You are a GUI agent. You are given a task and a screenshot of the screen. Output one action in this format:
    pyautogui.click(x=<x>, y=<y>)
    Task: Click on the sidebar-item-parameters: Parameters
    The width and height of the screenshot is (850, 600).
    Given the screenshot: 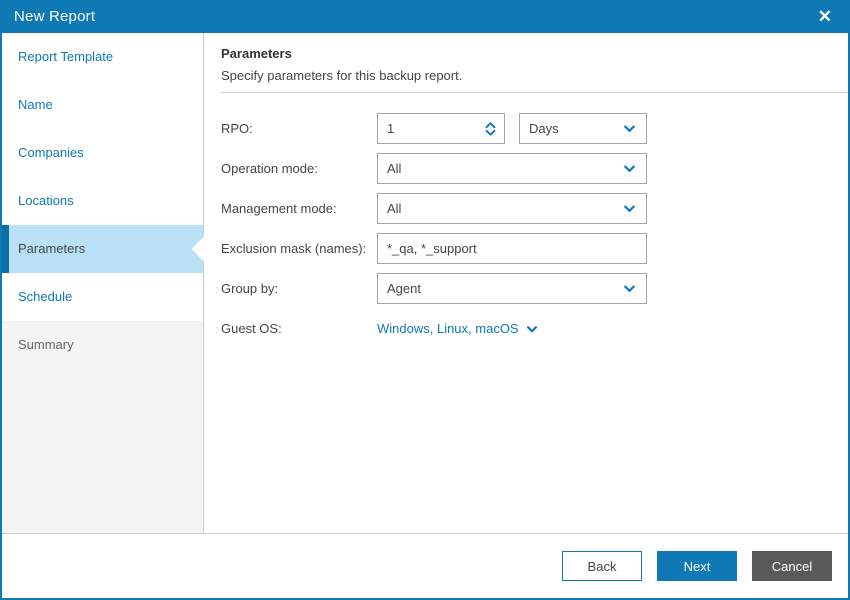 What is the action you would take?
    pyautogui.click(x=102, y=249)
    